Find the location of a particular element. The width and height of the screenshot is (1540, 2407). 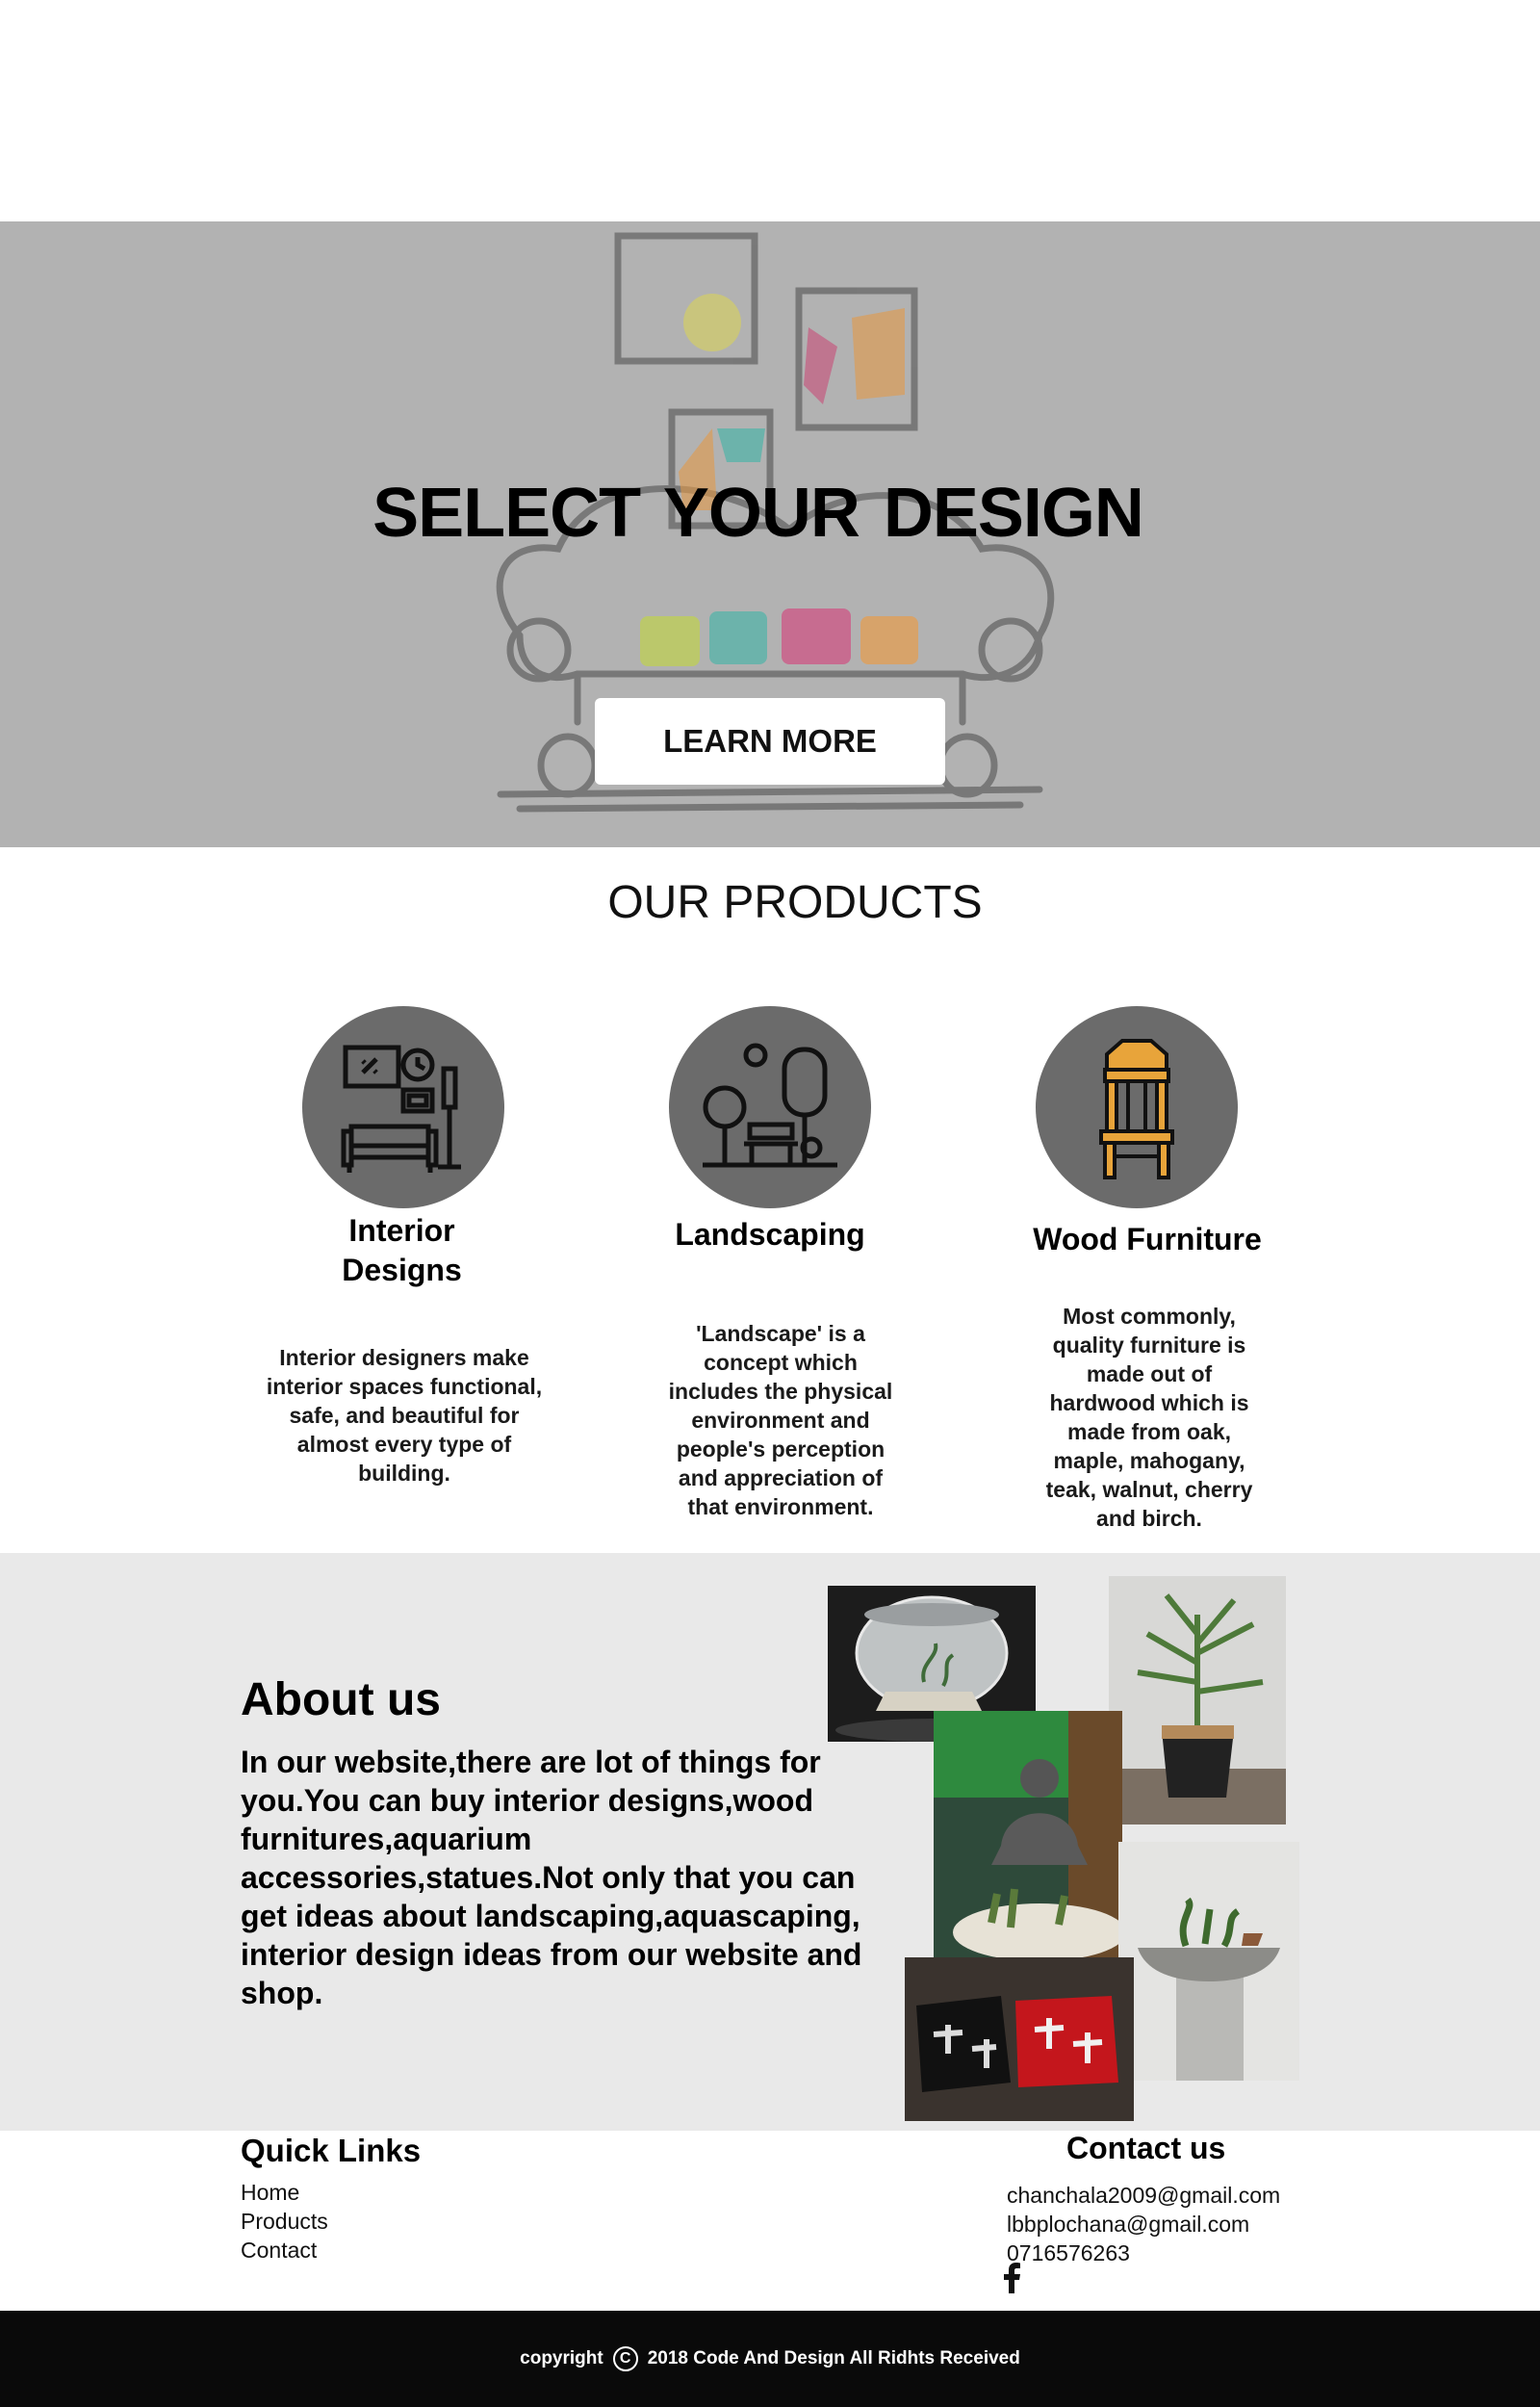

quick-links-title: Quick Links is located at coordinates (331, 2150).